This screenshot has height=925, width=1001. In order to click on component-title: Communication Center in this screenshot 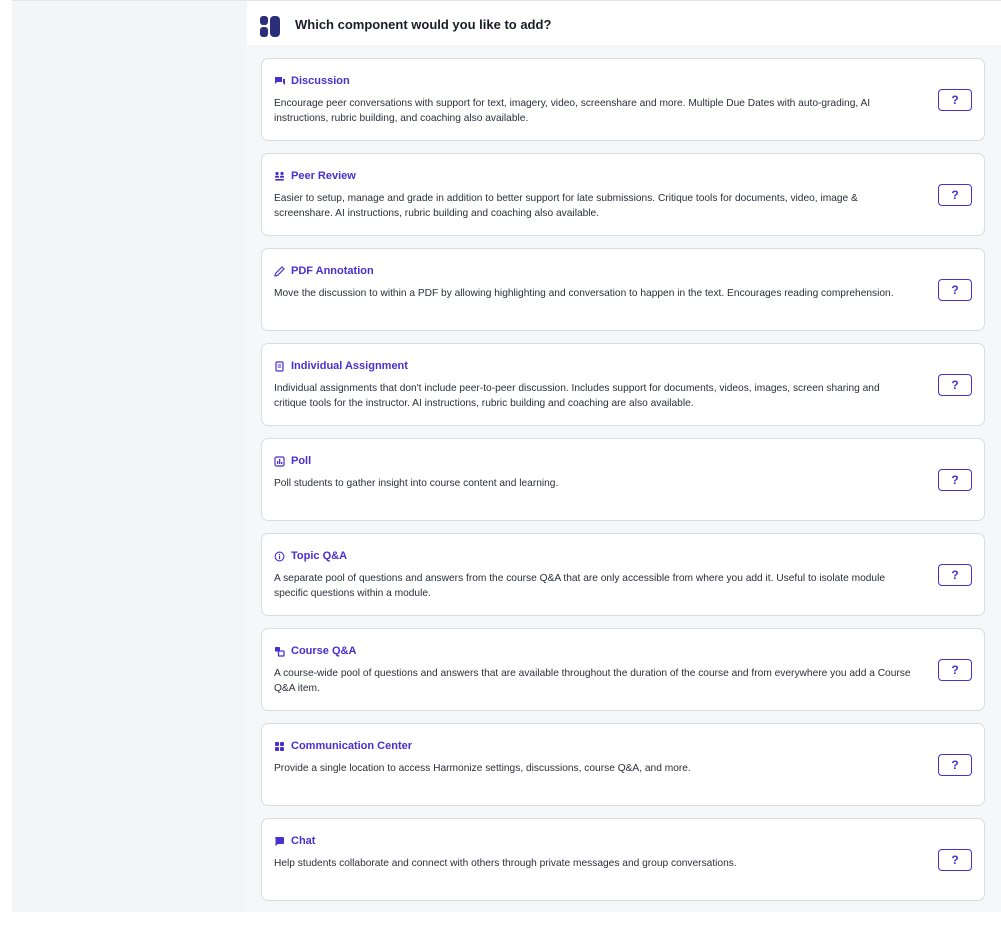, I will do `click(352, 746)`.